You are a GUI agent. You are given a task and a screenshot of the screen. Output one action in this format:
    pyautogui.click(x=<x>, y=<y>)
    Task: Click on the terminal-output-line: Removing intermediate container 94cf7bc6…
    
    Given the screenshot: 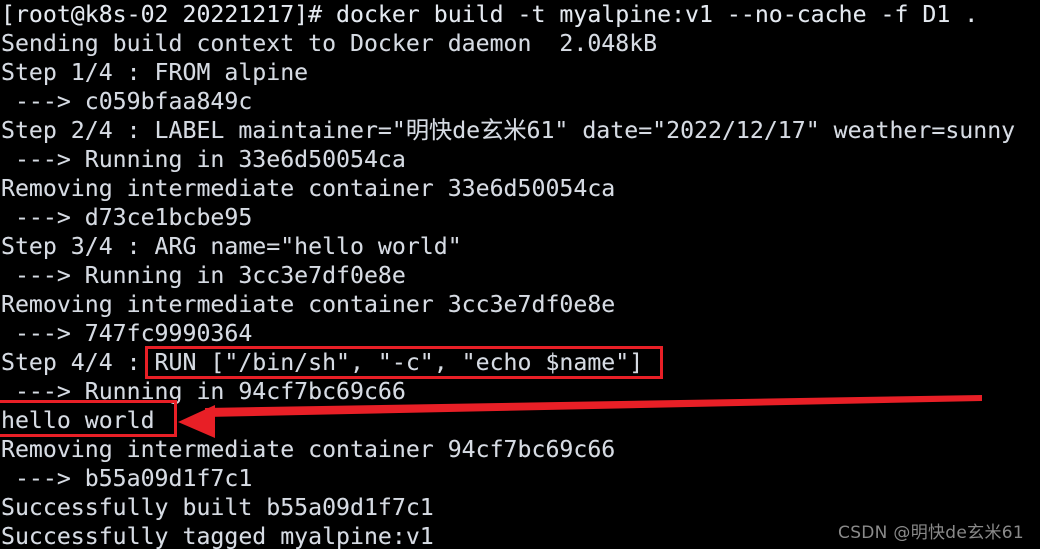 What is the action you would take?
    pyautogui.click(x=308, y=449)
    